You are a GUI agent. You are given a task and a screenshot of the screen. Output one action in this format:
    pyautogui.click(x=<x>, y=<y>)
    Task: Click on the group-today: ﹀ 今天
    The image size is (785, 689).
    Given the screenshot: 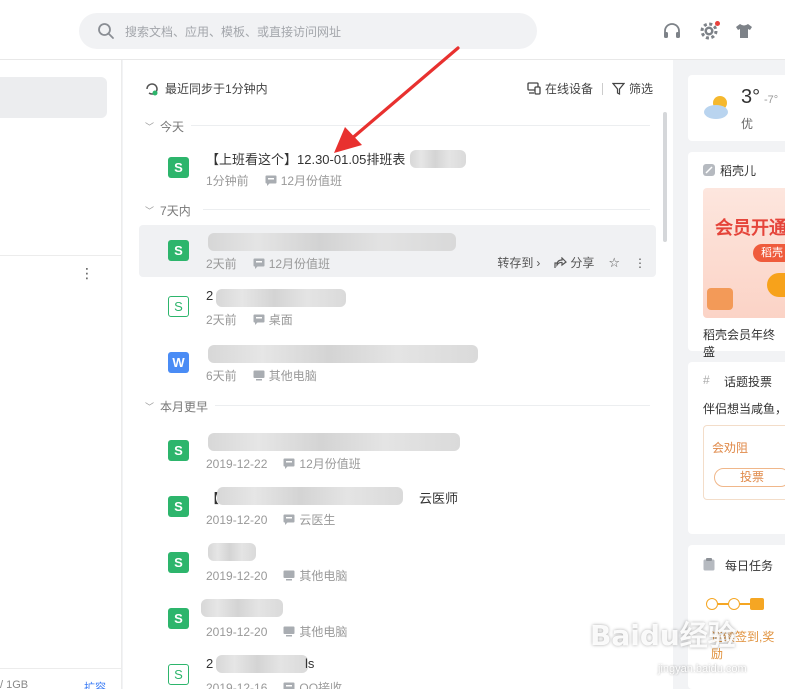 What is the action you would take?
    pyautogui.click(x=164, y=126)
    